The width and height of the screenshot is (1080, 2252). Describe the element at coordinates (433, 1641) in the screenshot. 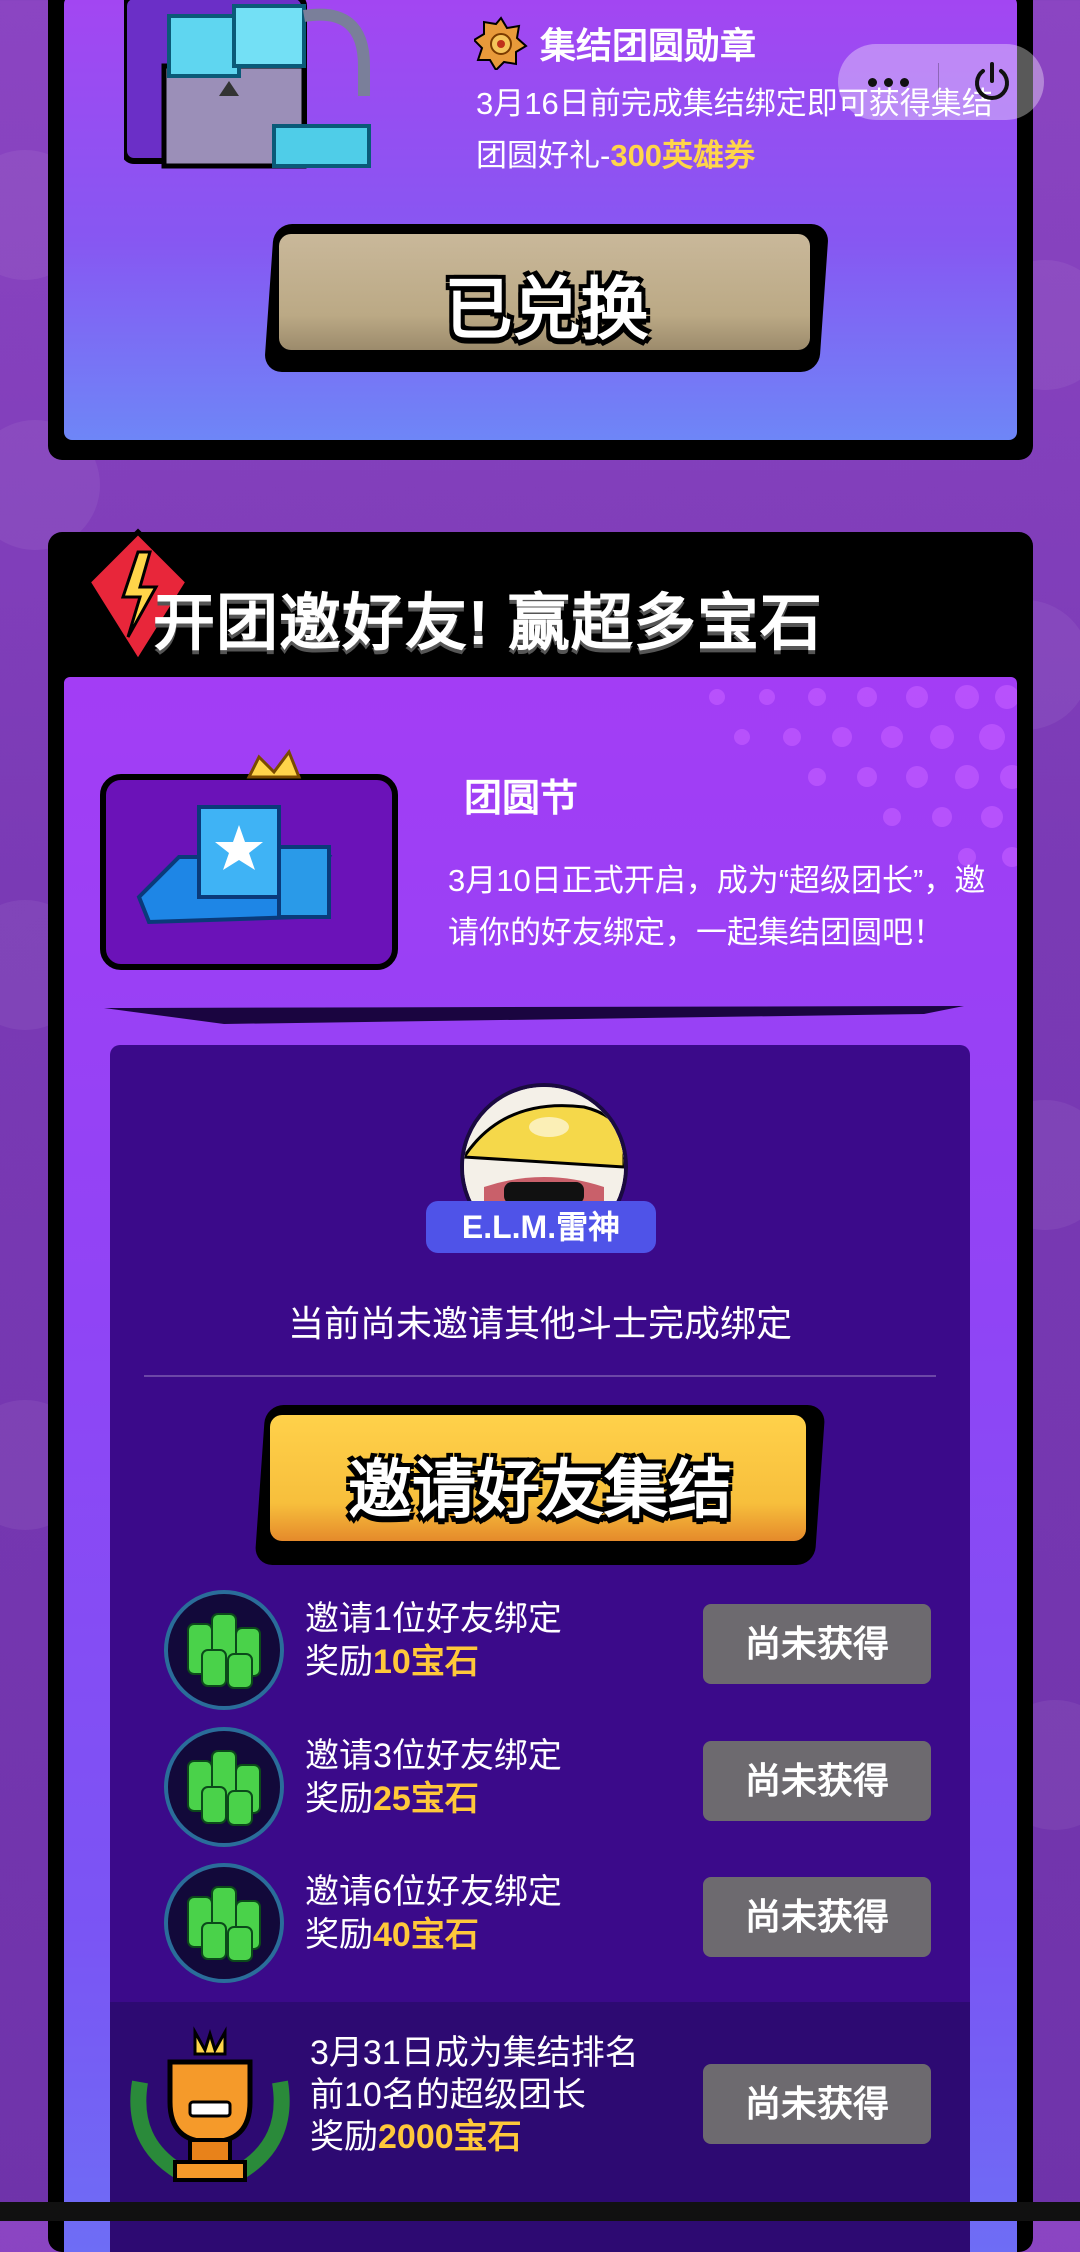

I see `reward-text: 邀请1位好友绑定 奖励10宝石` at that location.